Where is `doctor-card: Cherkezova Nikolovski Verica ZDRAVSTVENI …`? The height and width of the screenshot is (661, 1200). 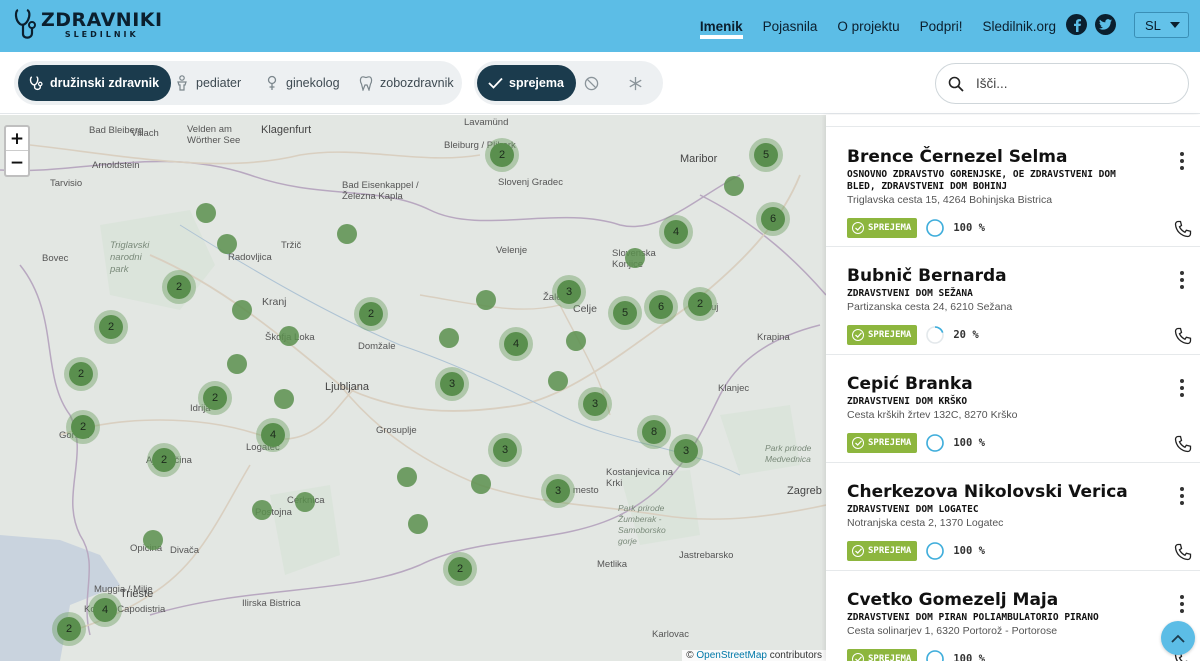
doctor-card: Cherkezova Nikolovski Verica ZDRAVSTVENI … is located at coordinates (1013, 517).